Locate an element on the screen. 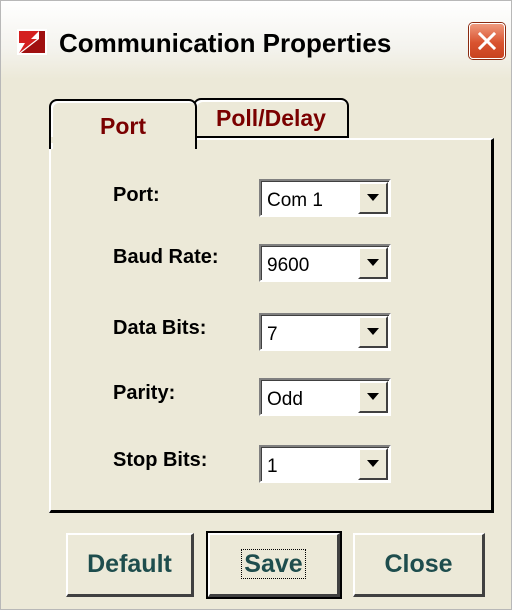 This screenshot has height=612, width=514. window-title: Communication Properties is located at coordinates (225, 43).